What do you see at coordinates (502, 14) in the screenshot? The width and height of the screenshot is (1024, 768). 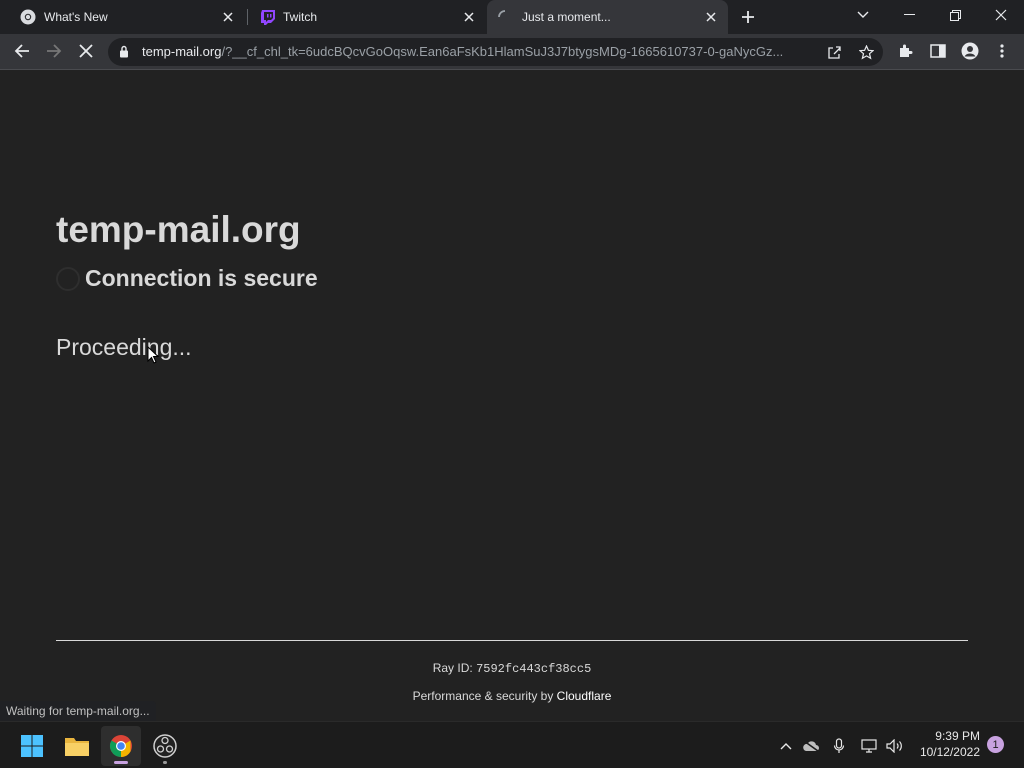 I see `loading-spinner-icon` at bounding box center [502, 14].